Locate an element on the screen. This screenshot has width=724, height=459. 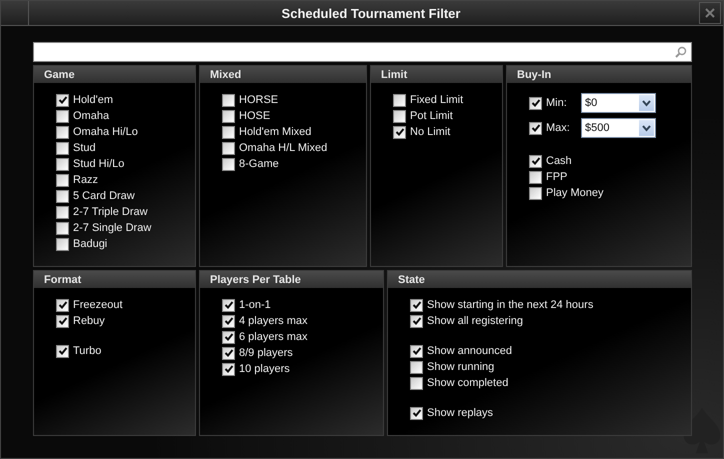
checkbox-item: 2-7 Triple Draw is located at coordinates (102, 212).